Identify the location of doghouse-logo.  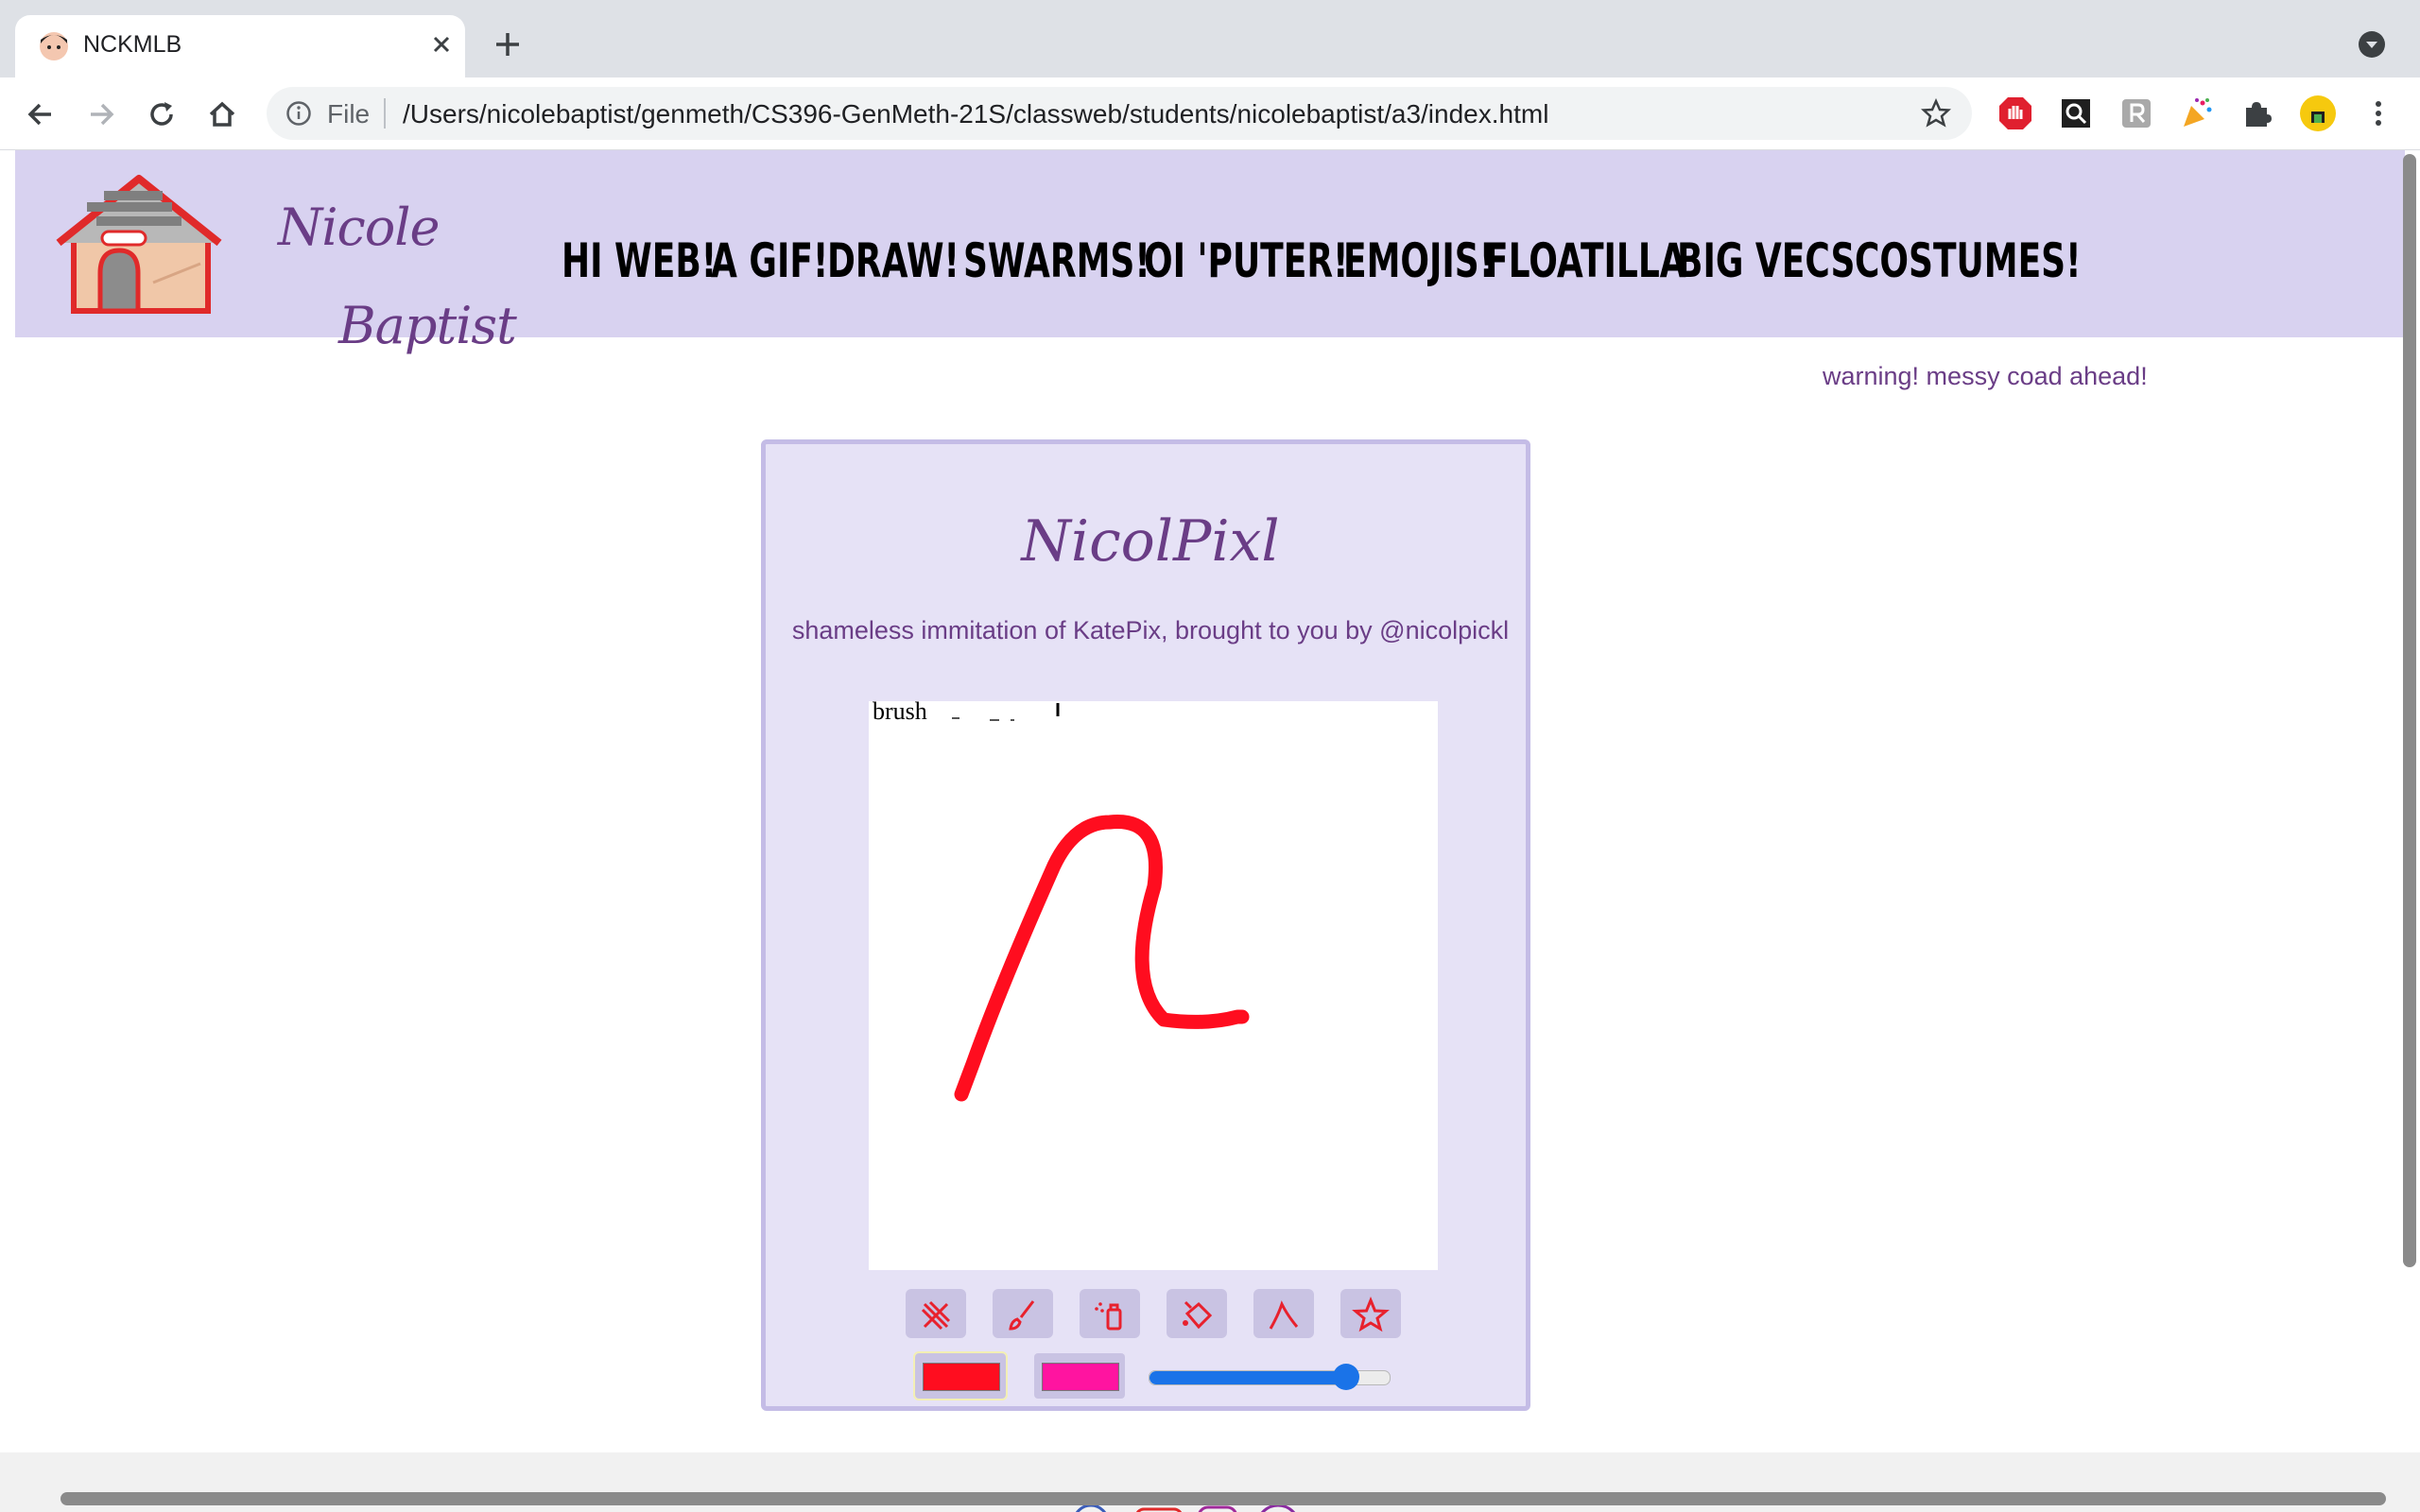
(139, 244).